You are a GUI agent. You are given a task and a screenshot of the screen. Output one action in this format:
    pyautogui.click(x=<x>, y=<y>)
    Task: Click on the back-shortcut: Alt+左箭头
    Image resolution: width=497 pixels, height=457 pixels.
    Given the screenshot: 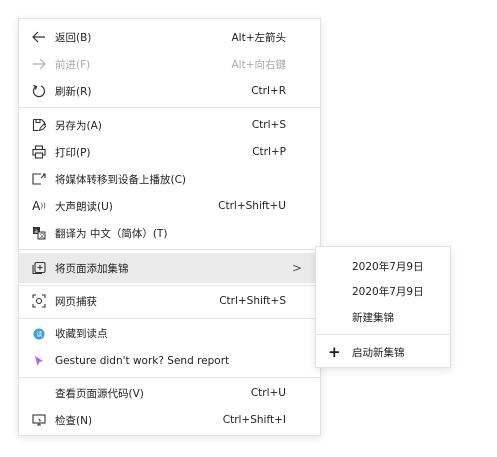 What is the action you would take?
    pyautogui.click(x=258, y=37)
    